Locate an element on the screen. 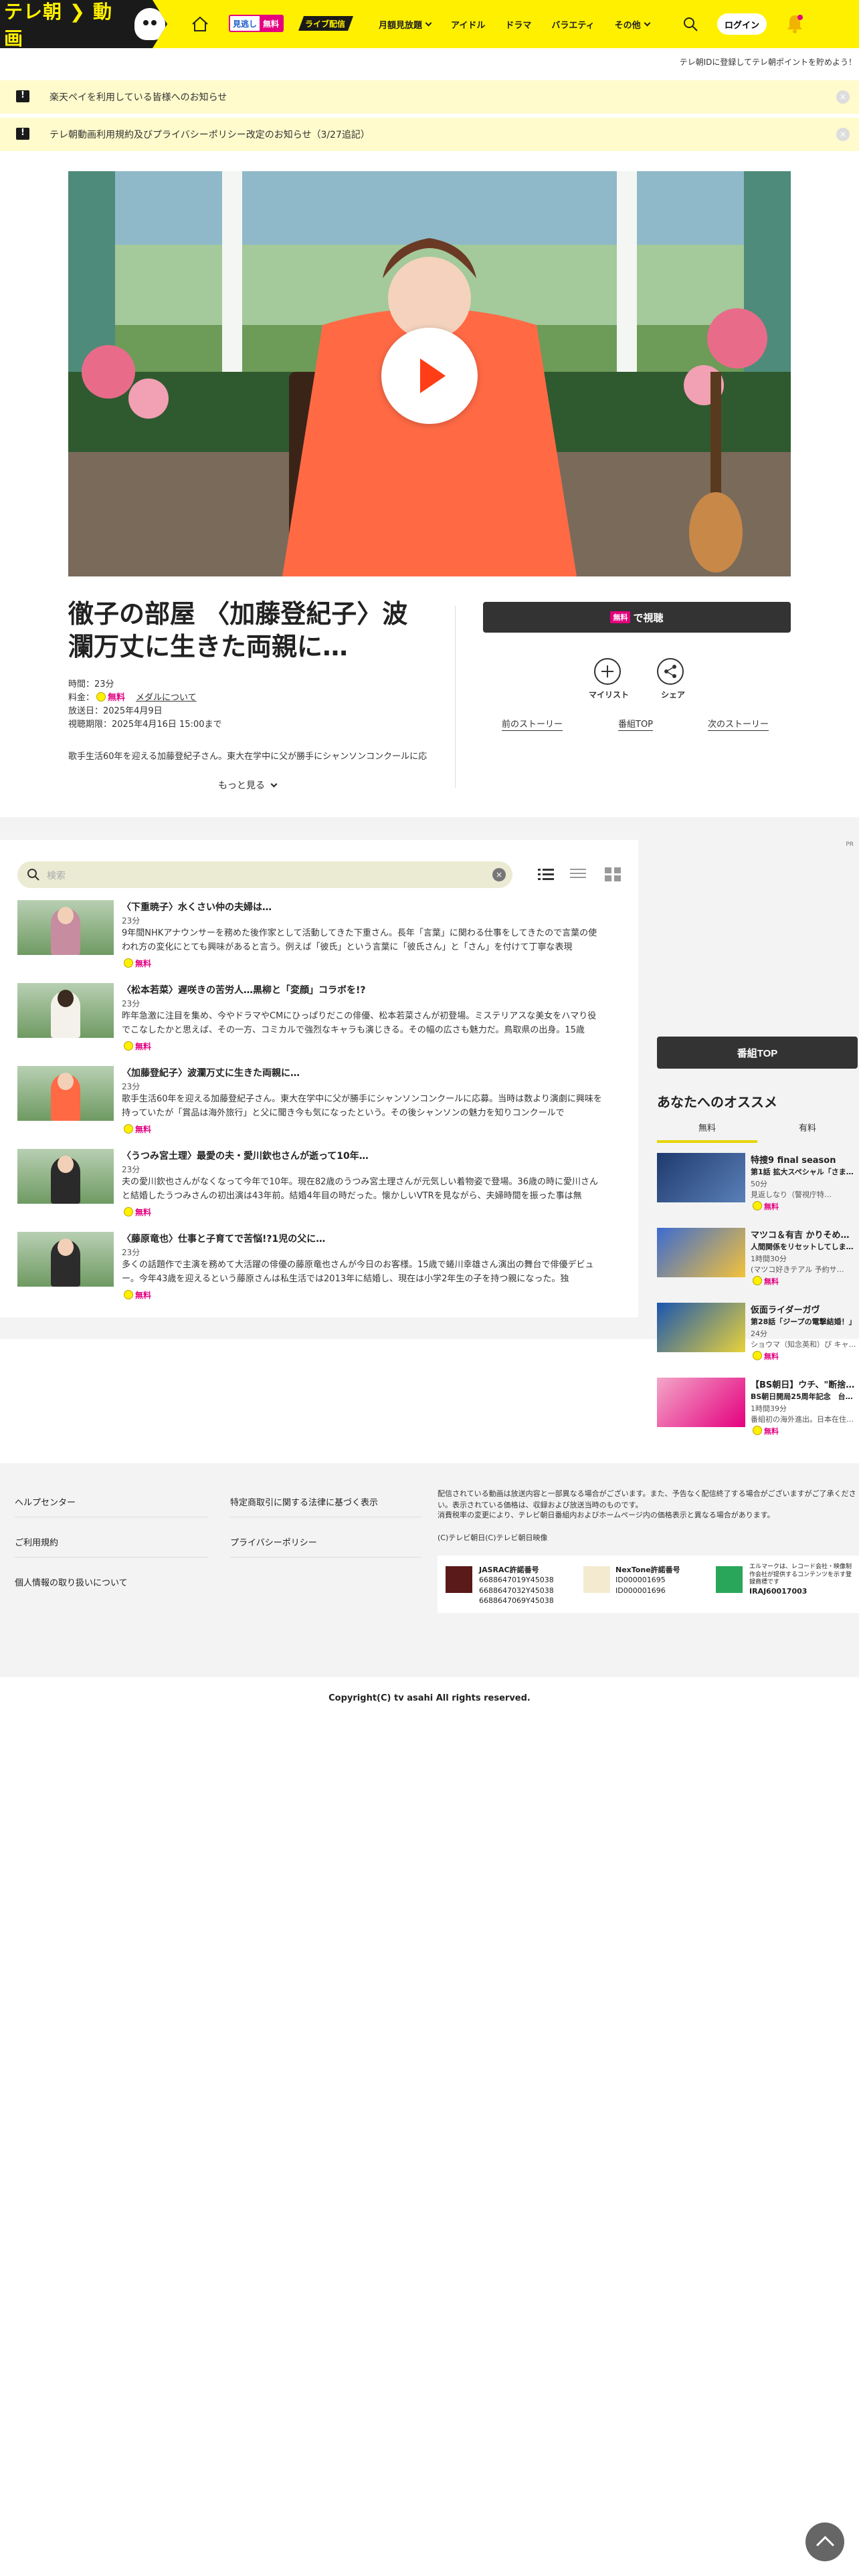 The image size is (859, 2576). privacy-policy-link: プライバシーポリシー is located at coordinates (273, 1541).